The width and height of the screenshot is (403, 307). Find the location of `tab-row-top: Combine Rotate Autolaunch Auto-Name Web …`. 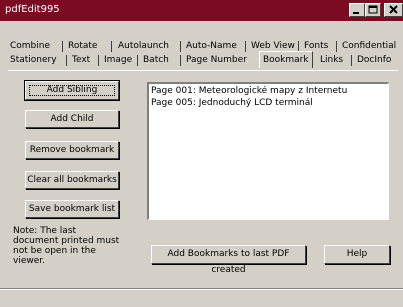

tab-row-top: Combine Rotate Autolaunch Auto-Name Web … is located at coordinates (205, 46).